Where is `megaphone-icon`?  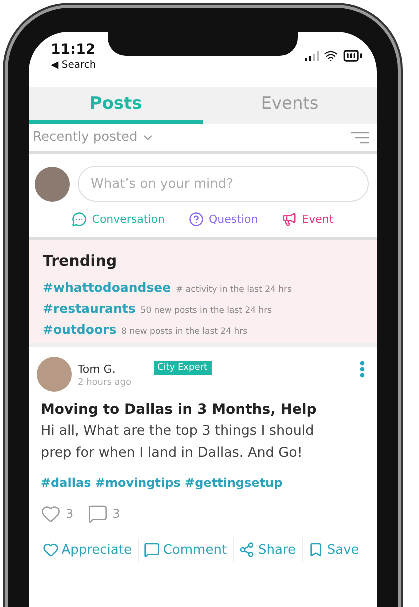
megaphone-icon is located at coordinates (290, 219).